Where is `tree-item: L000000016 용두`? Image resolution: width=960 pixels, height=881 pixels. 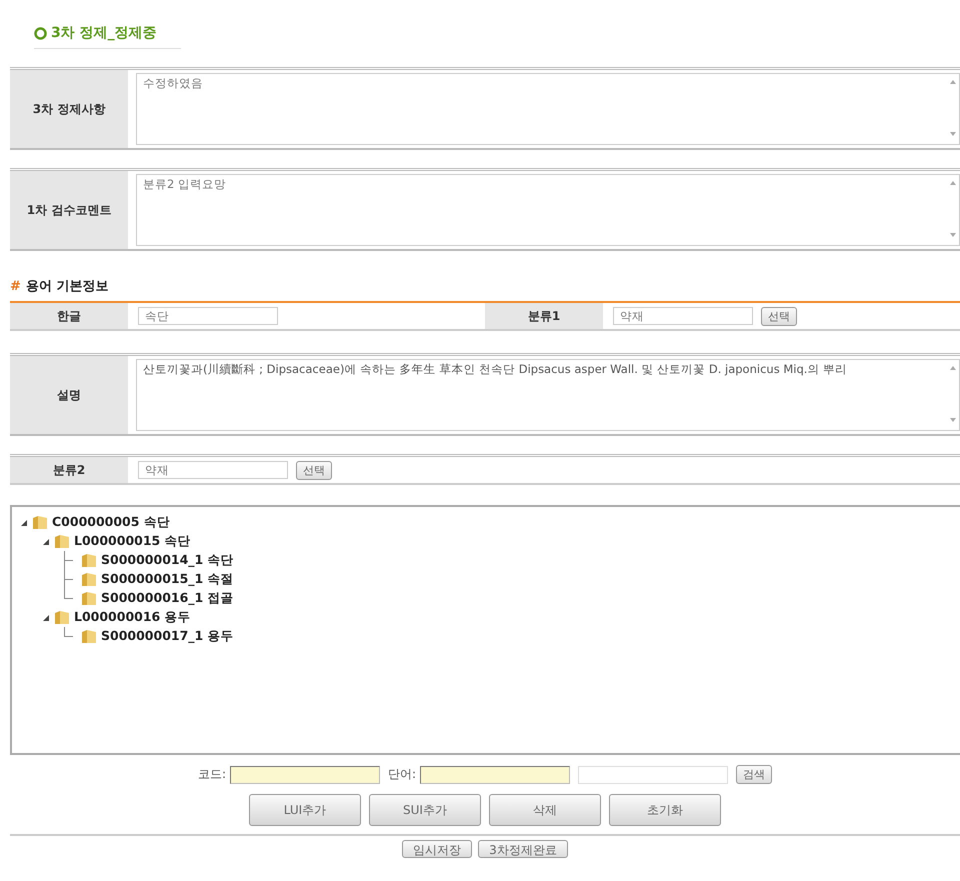 tree-item: L000000016 용두 is located at coordinates (132, 617).